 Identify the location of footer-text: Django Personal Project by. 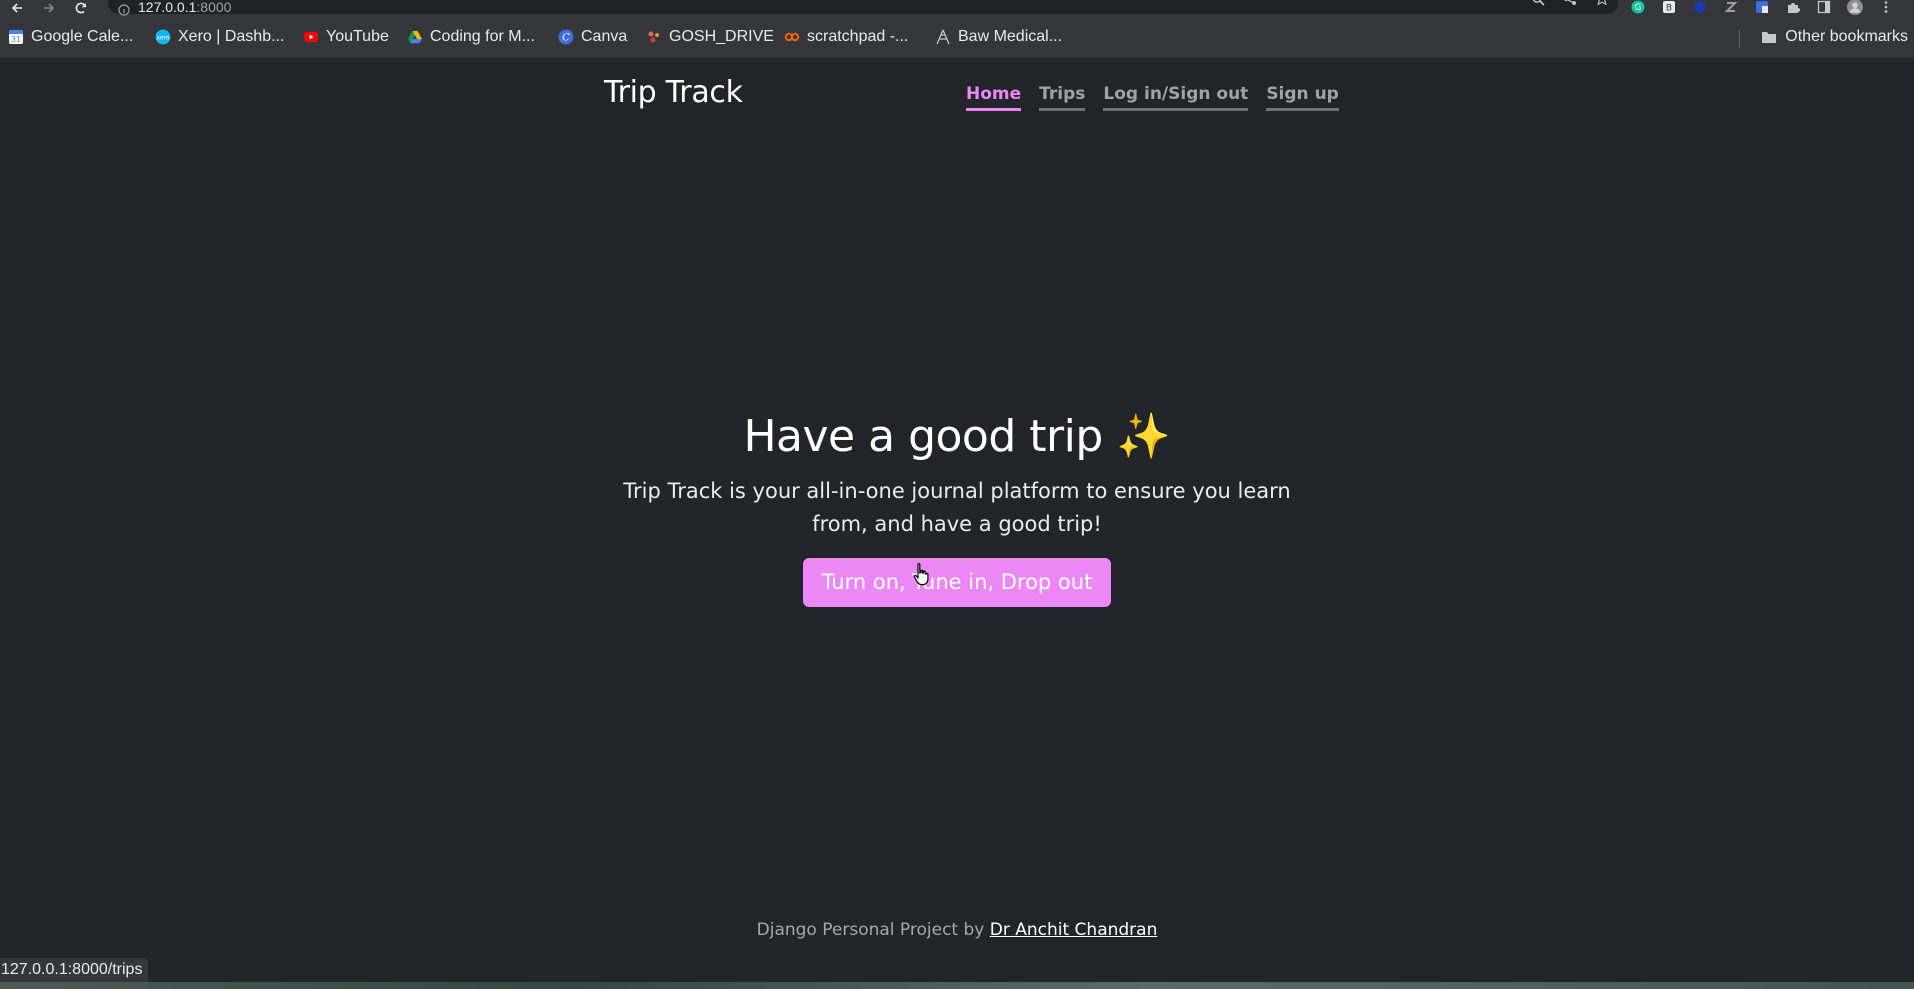
(873, 930).